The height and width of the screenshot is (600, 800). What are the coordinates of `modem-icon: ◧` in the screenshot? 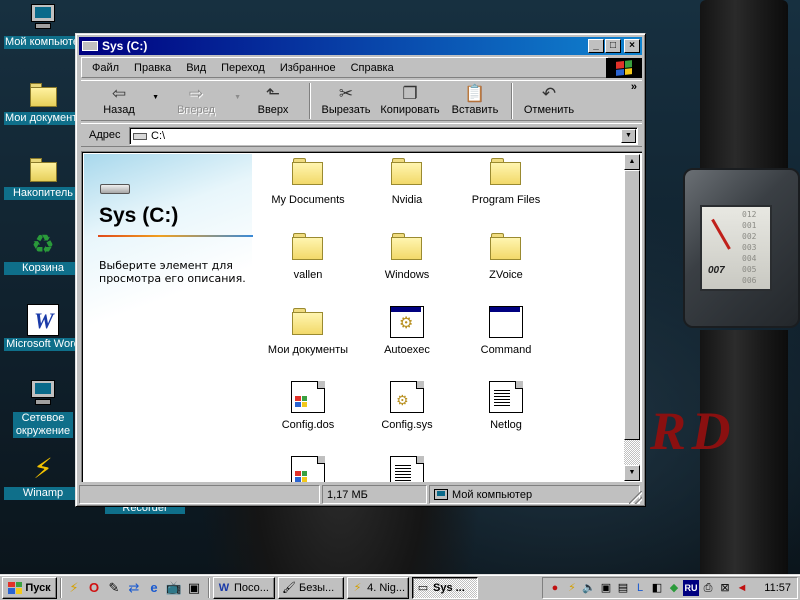 It's located at (657, 588).